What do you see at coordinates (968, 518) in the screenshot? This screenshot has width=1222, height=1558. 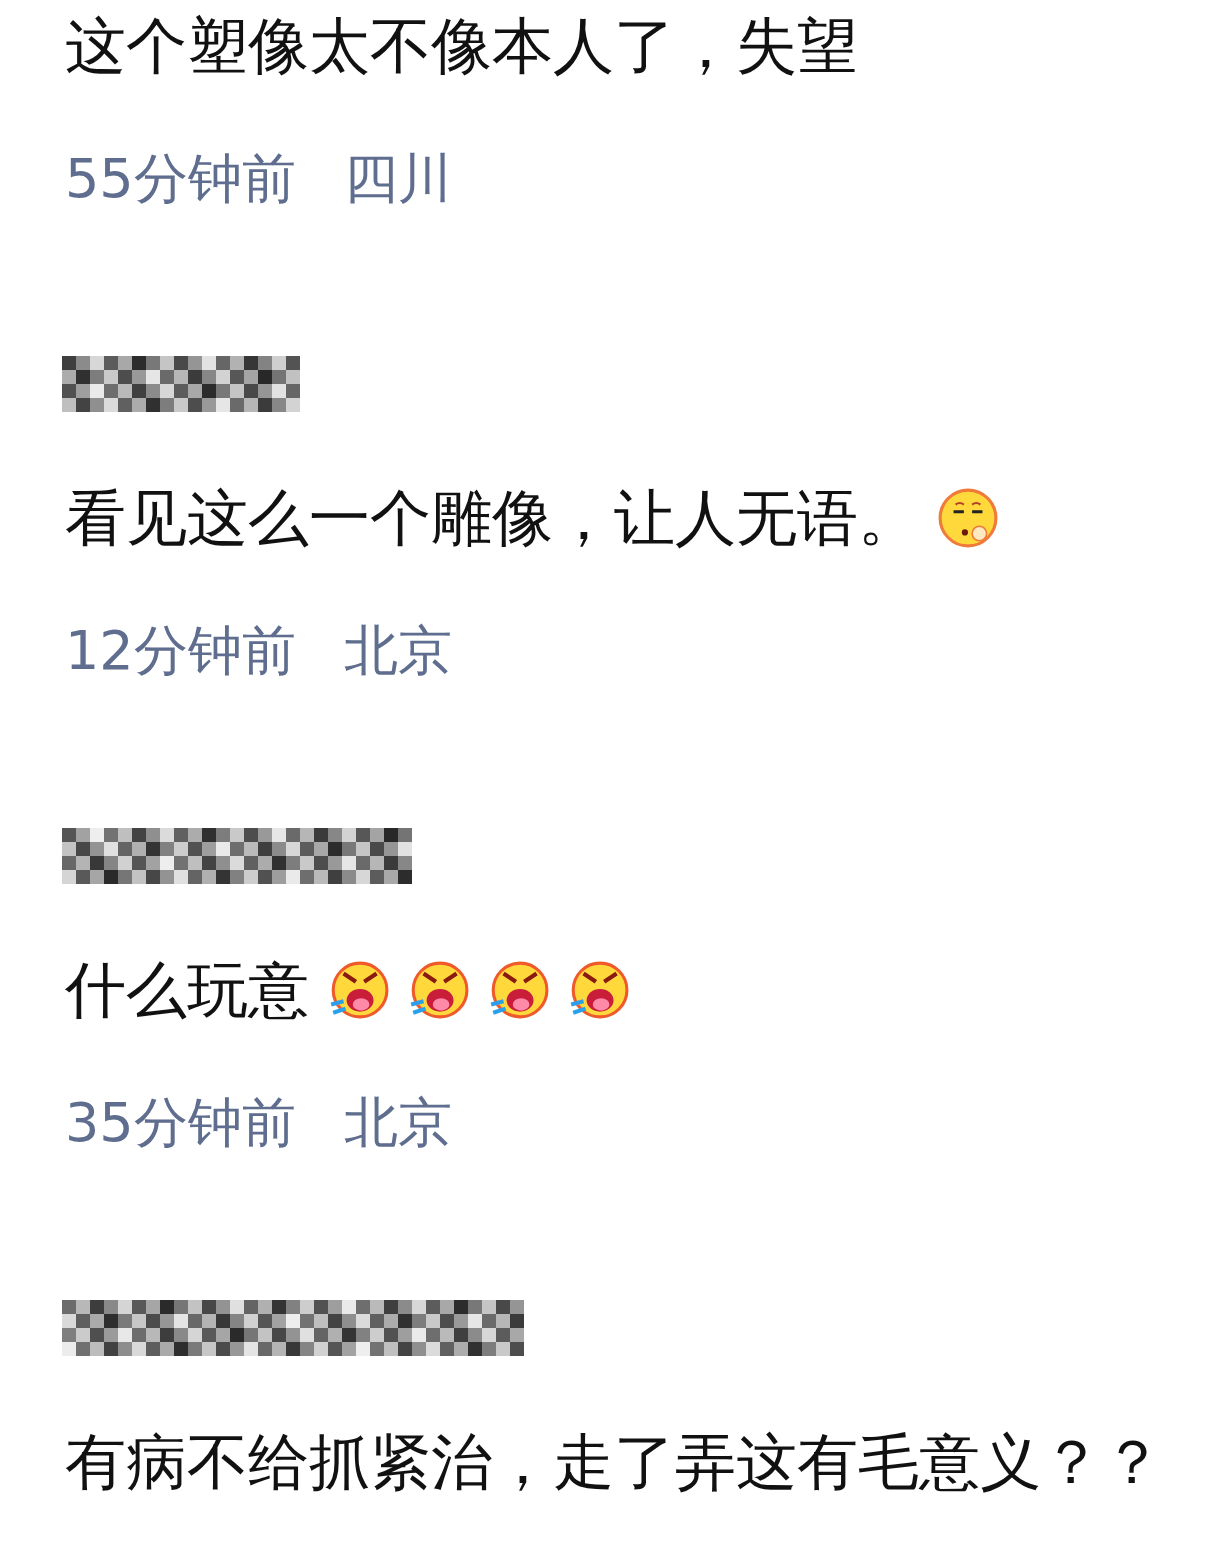 I see `sleepy-face-icon` at bounding box center [968, 518].